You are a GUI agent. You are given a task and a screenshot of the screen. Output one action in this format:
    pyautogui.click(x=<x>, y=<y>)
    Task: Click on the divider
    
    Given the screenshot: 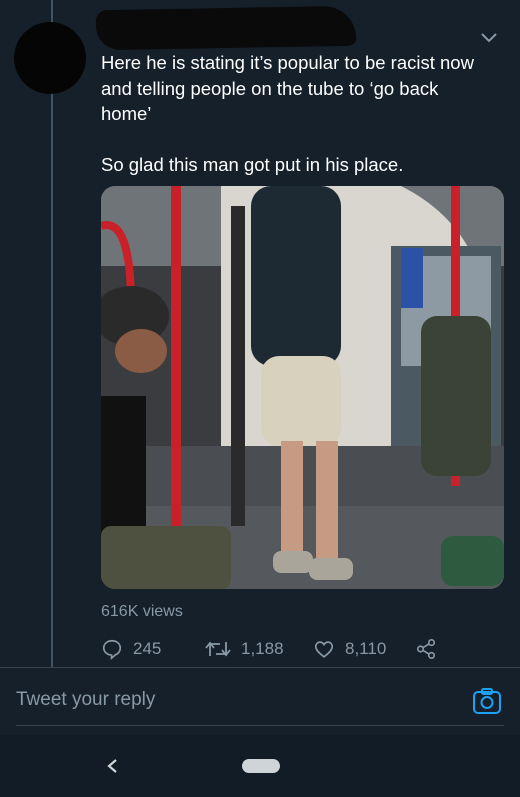 What is the action you would take?
    pyautogui.click(x=260, y=667)
    